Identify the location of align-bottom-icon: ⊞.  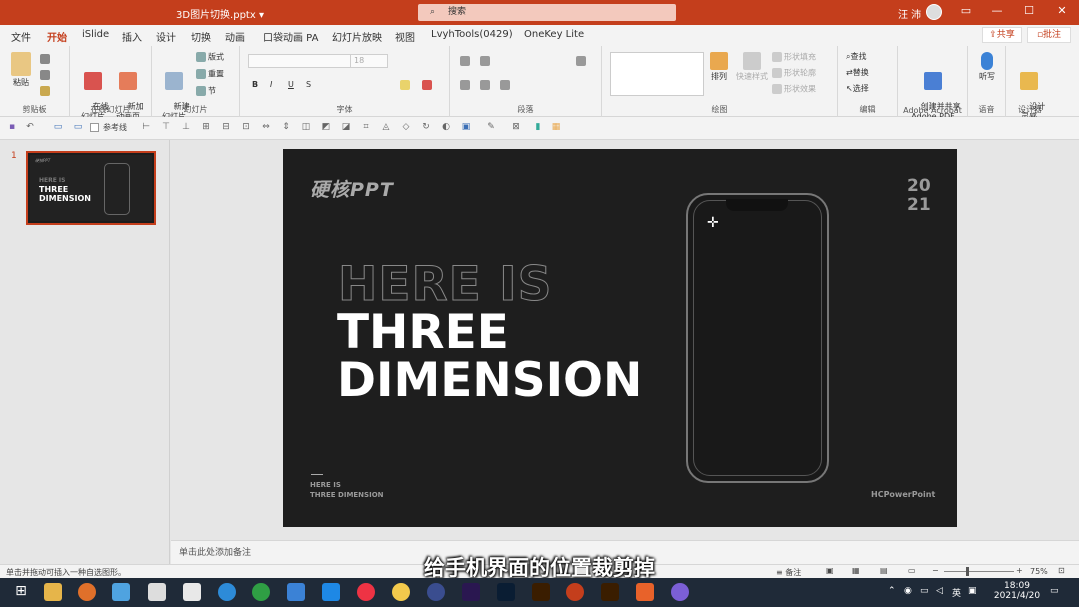
(206, 128).